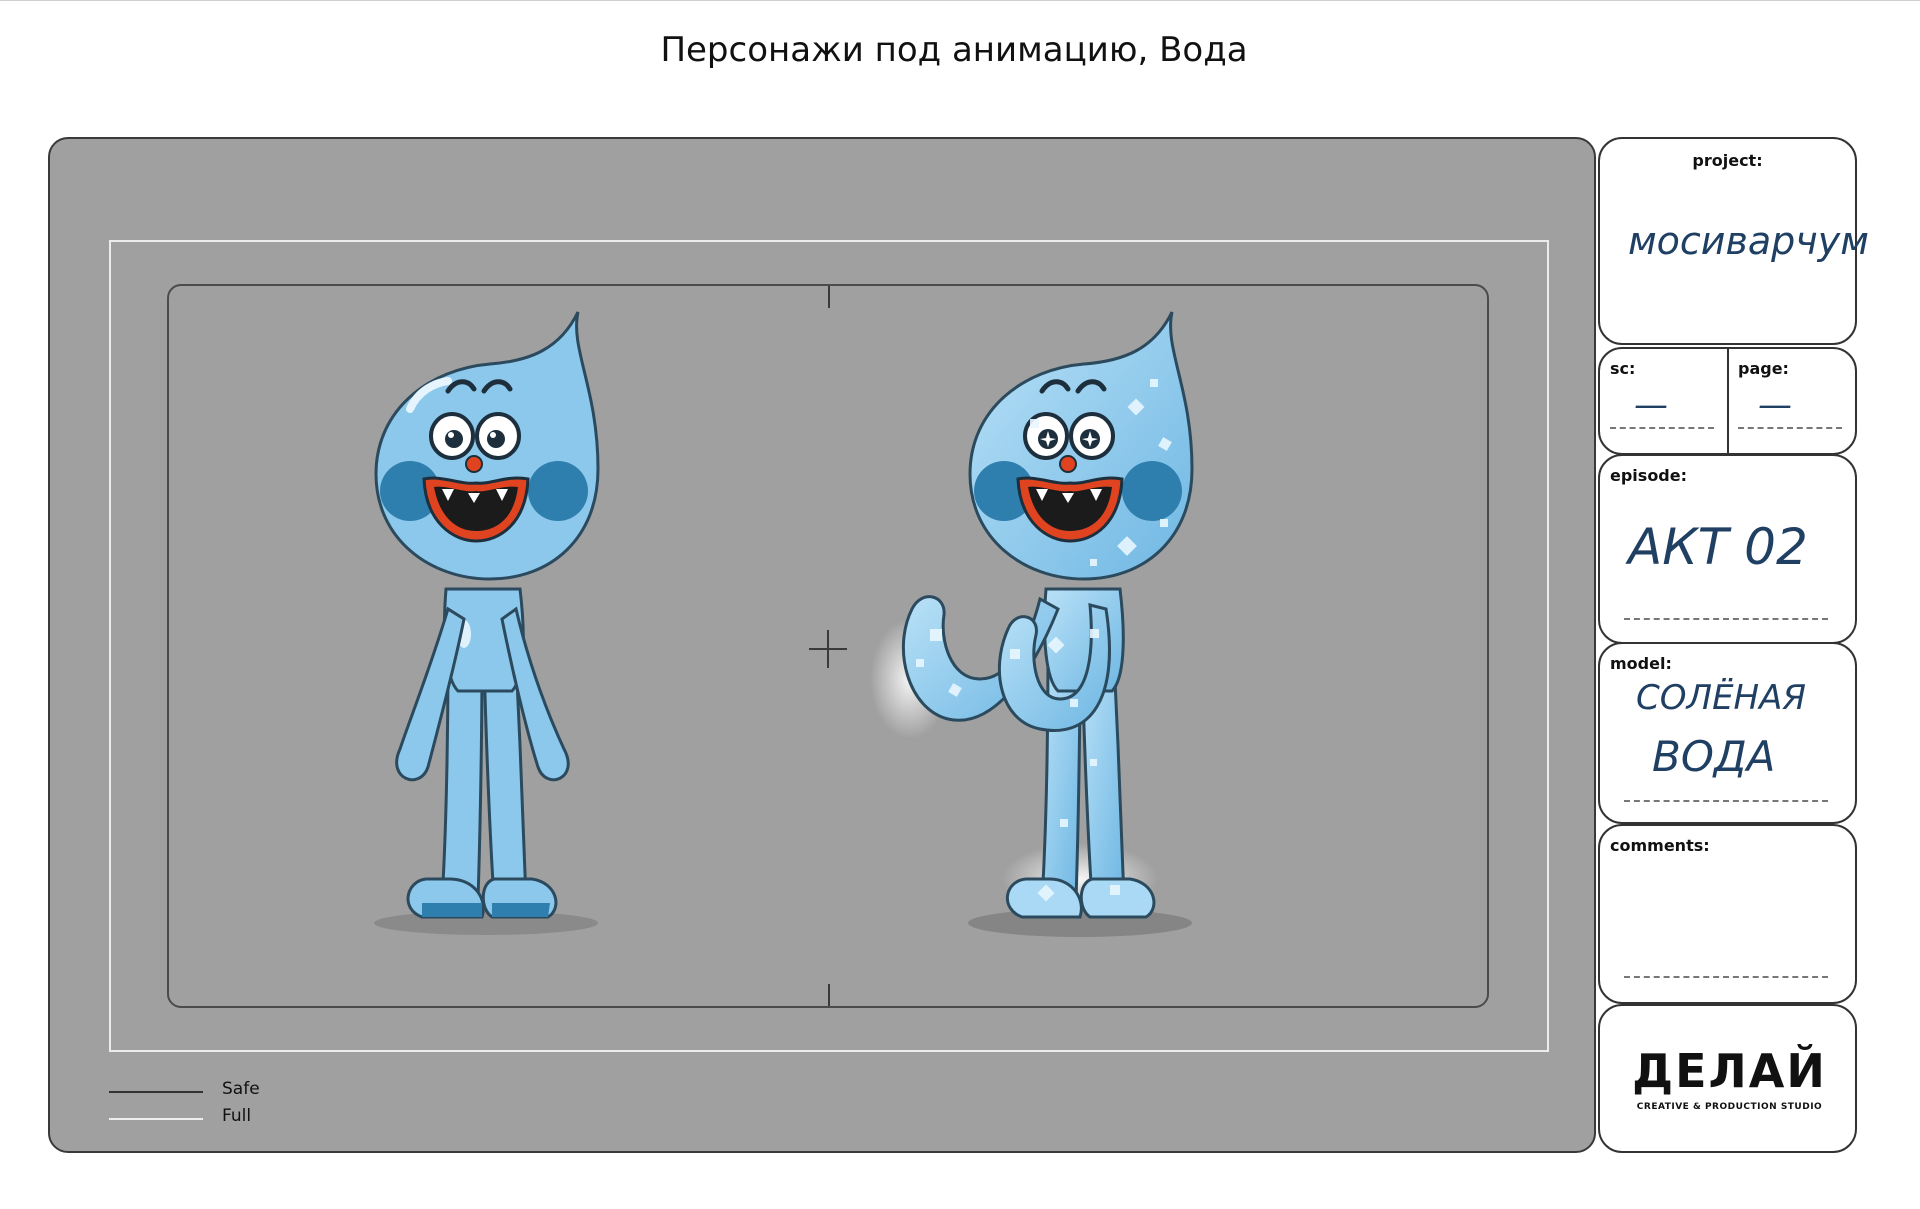 The image size is (1920, 1209). Describe the element at coordinates (237, 1116) in the screenshot. I see `legend-full-label: Full` at that location.